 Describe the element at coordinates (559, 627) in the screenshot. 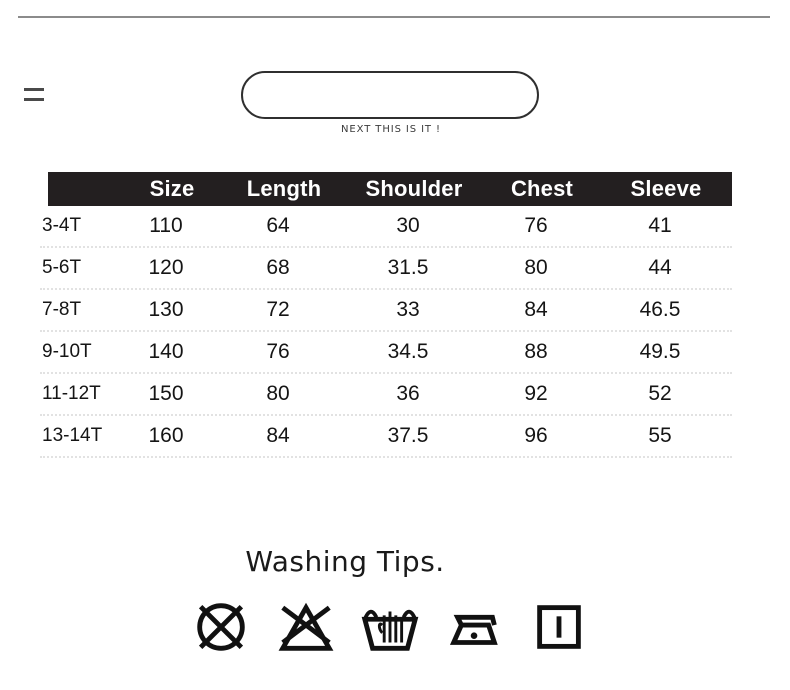

I see `drip-dry-icon` at that location.